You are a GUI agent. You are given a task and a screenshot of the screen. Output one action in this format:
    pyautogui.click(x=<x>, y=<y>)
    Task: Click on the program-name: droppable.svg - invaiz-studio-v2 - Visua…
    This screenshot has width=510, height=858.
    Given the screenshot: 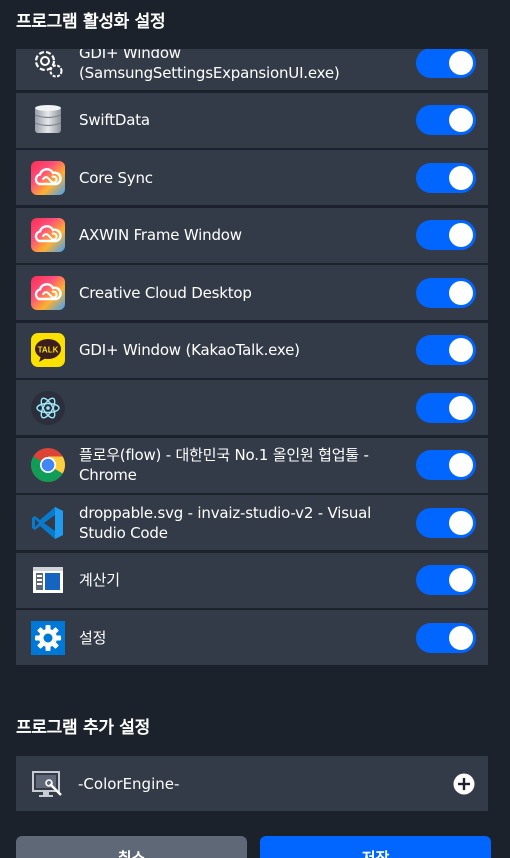 What is the action you would take?
    pyautogui.click(x=225, y=522)
    